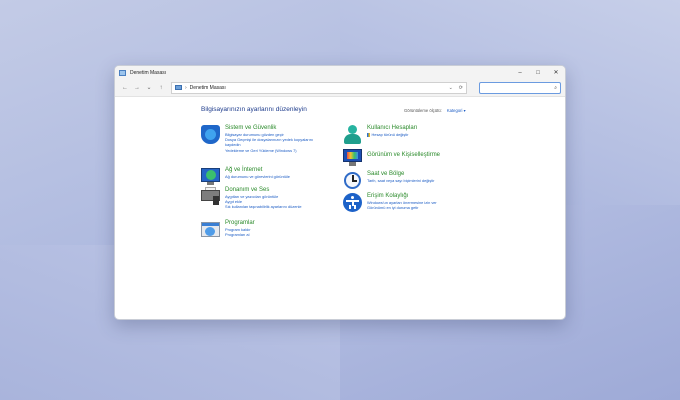 This screenshot has height=400, width=680. Describe the element at coordinates (451, 88) in the screenshot. I see `chevron-down-icon: ⌄` at that location.